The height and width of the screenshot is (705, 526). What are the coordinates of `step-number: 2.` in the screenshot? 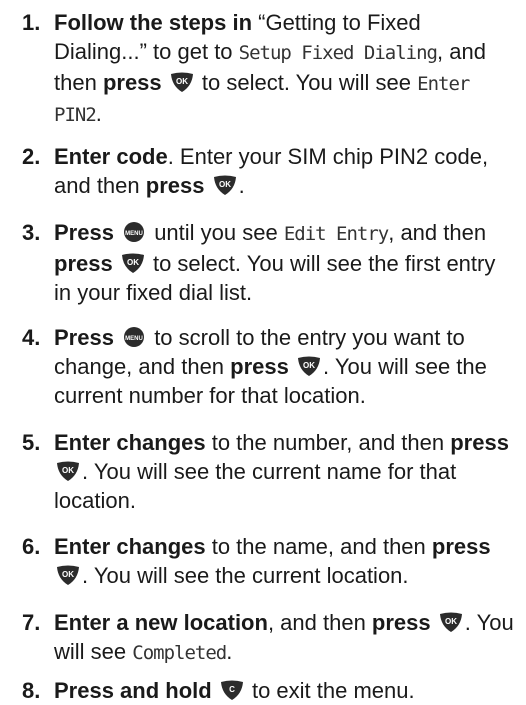 It's located at (31, 156).